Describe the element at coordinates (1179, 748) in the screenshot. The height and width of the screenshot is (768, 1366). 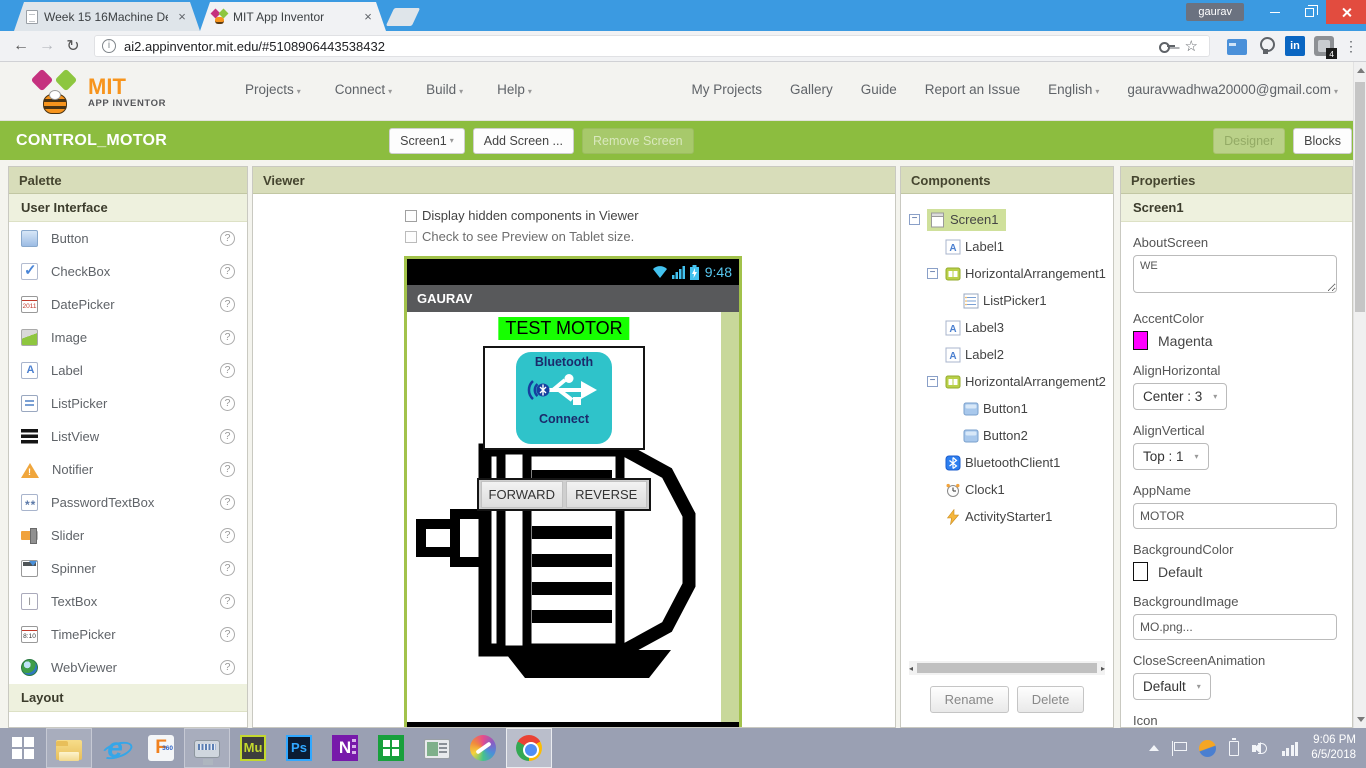
I see `action-center-flag-icon` at that location.